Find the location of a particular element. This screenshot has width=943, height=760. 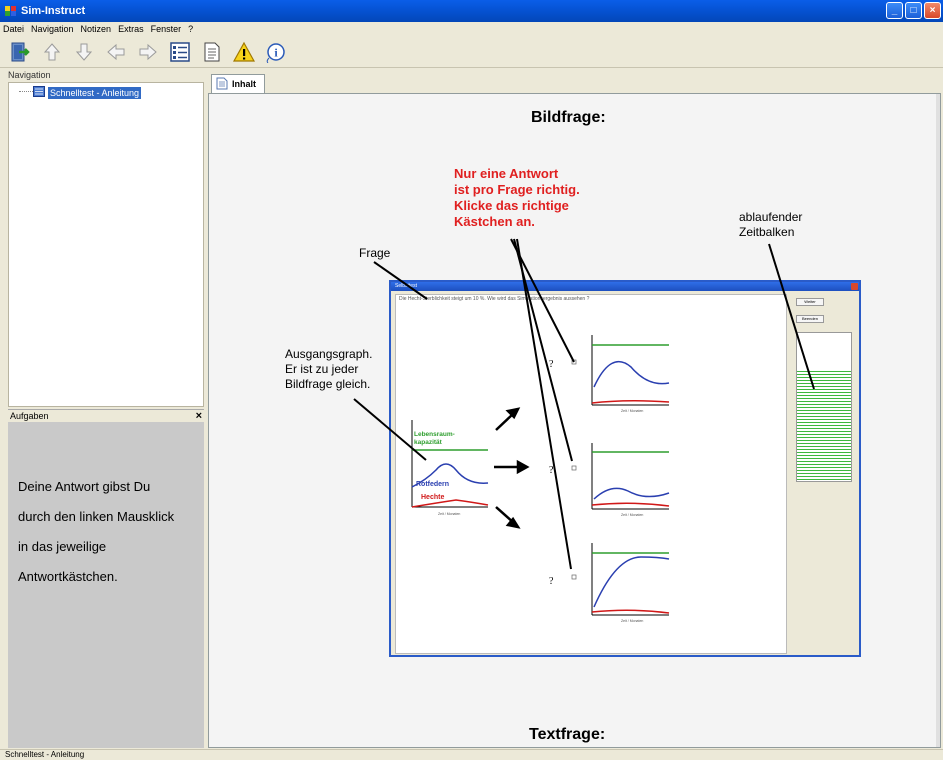

page-icon is located at coordinates (222, 84).